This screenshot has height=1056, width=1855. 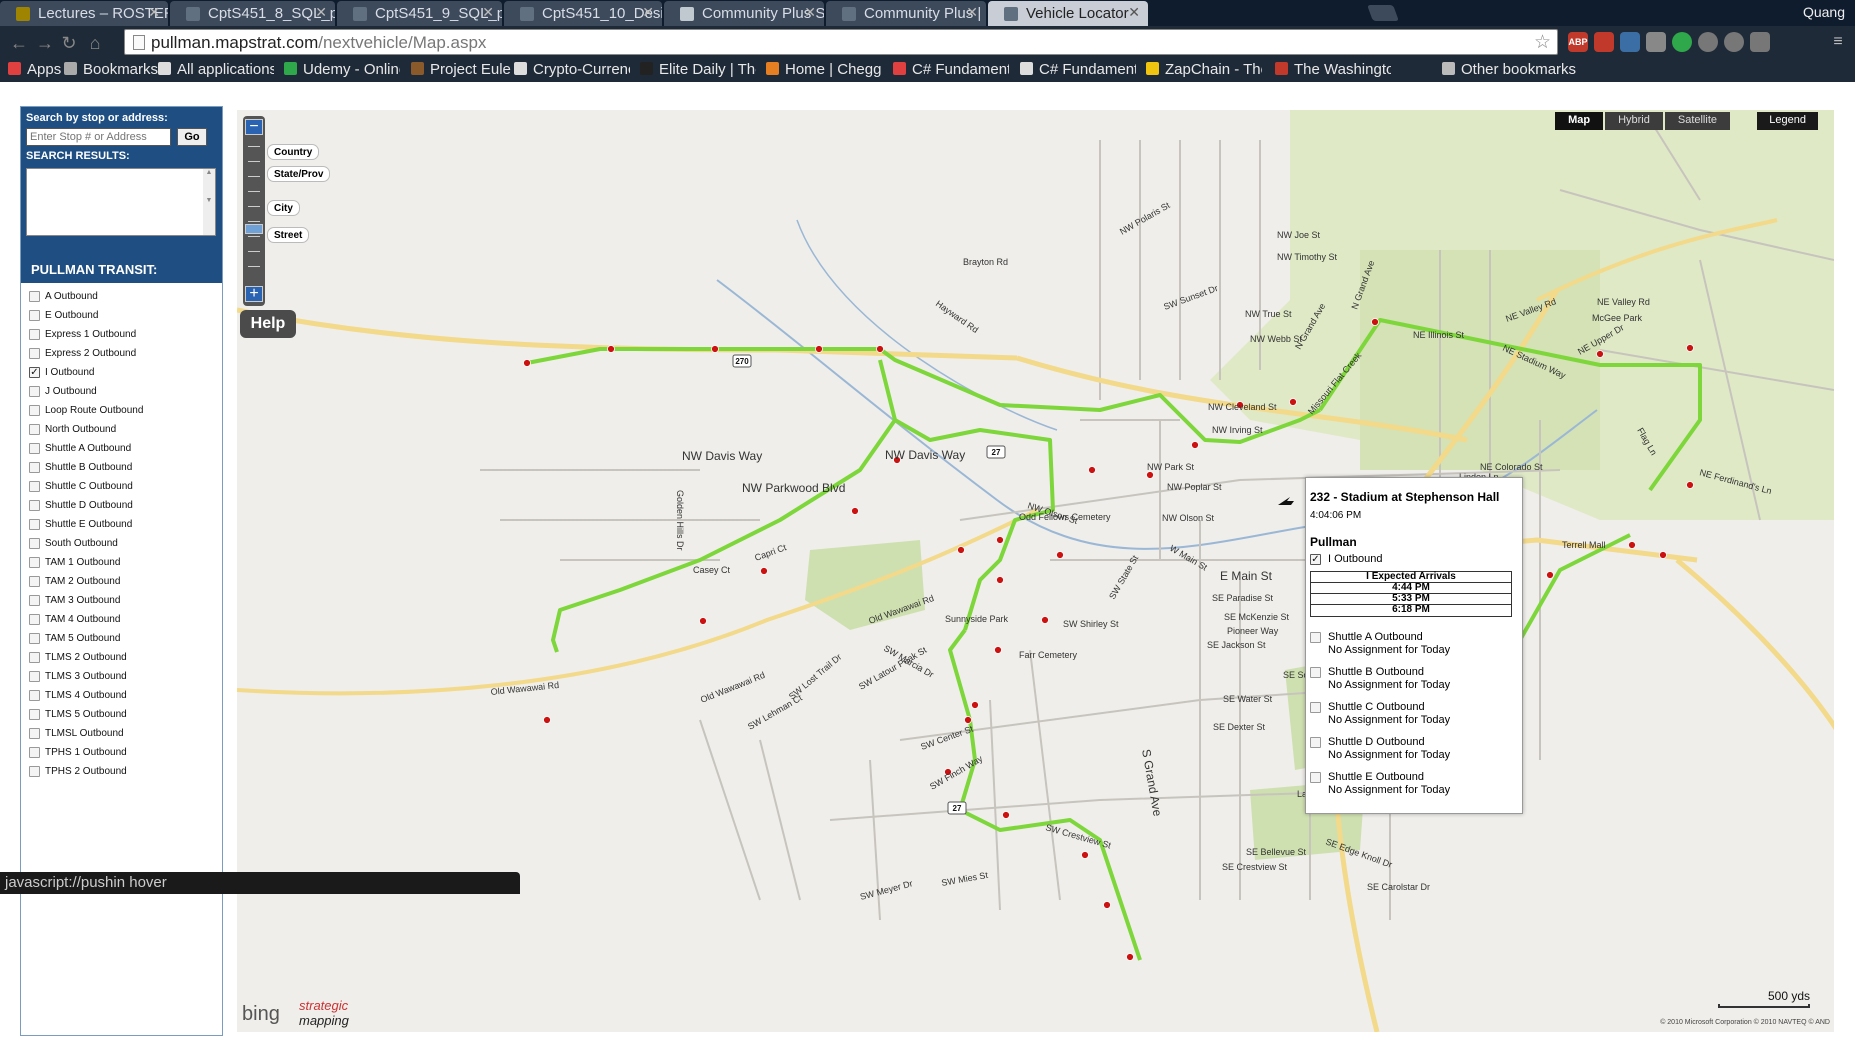 I want to click on bookmark-project-euler: Project Euler, so click(x=461, y=69).